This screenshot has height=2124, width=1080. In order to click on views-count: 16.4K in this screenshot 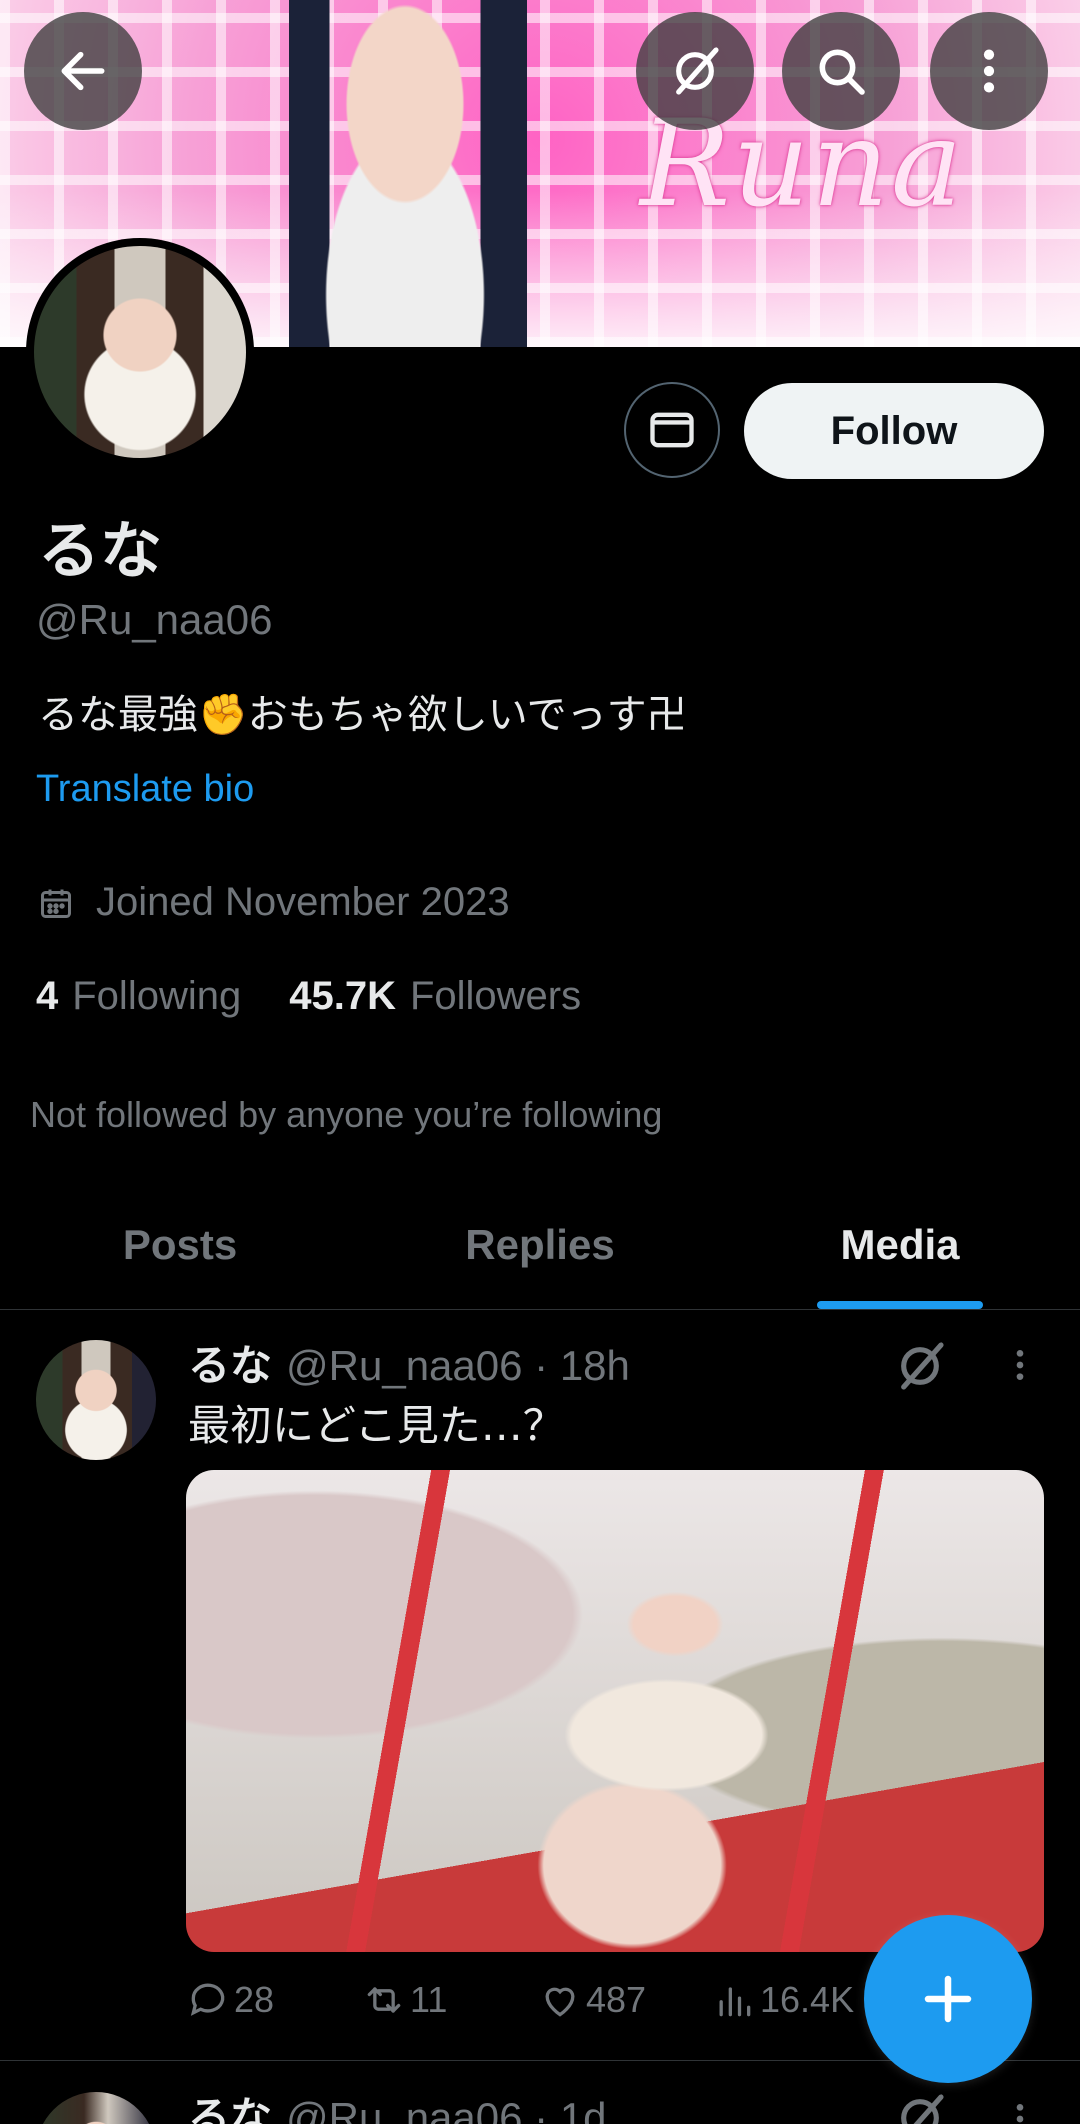, I will do `click(807, 1999)`.